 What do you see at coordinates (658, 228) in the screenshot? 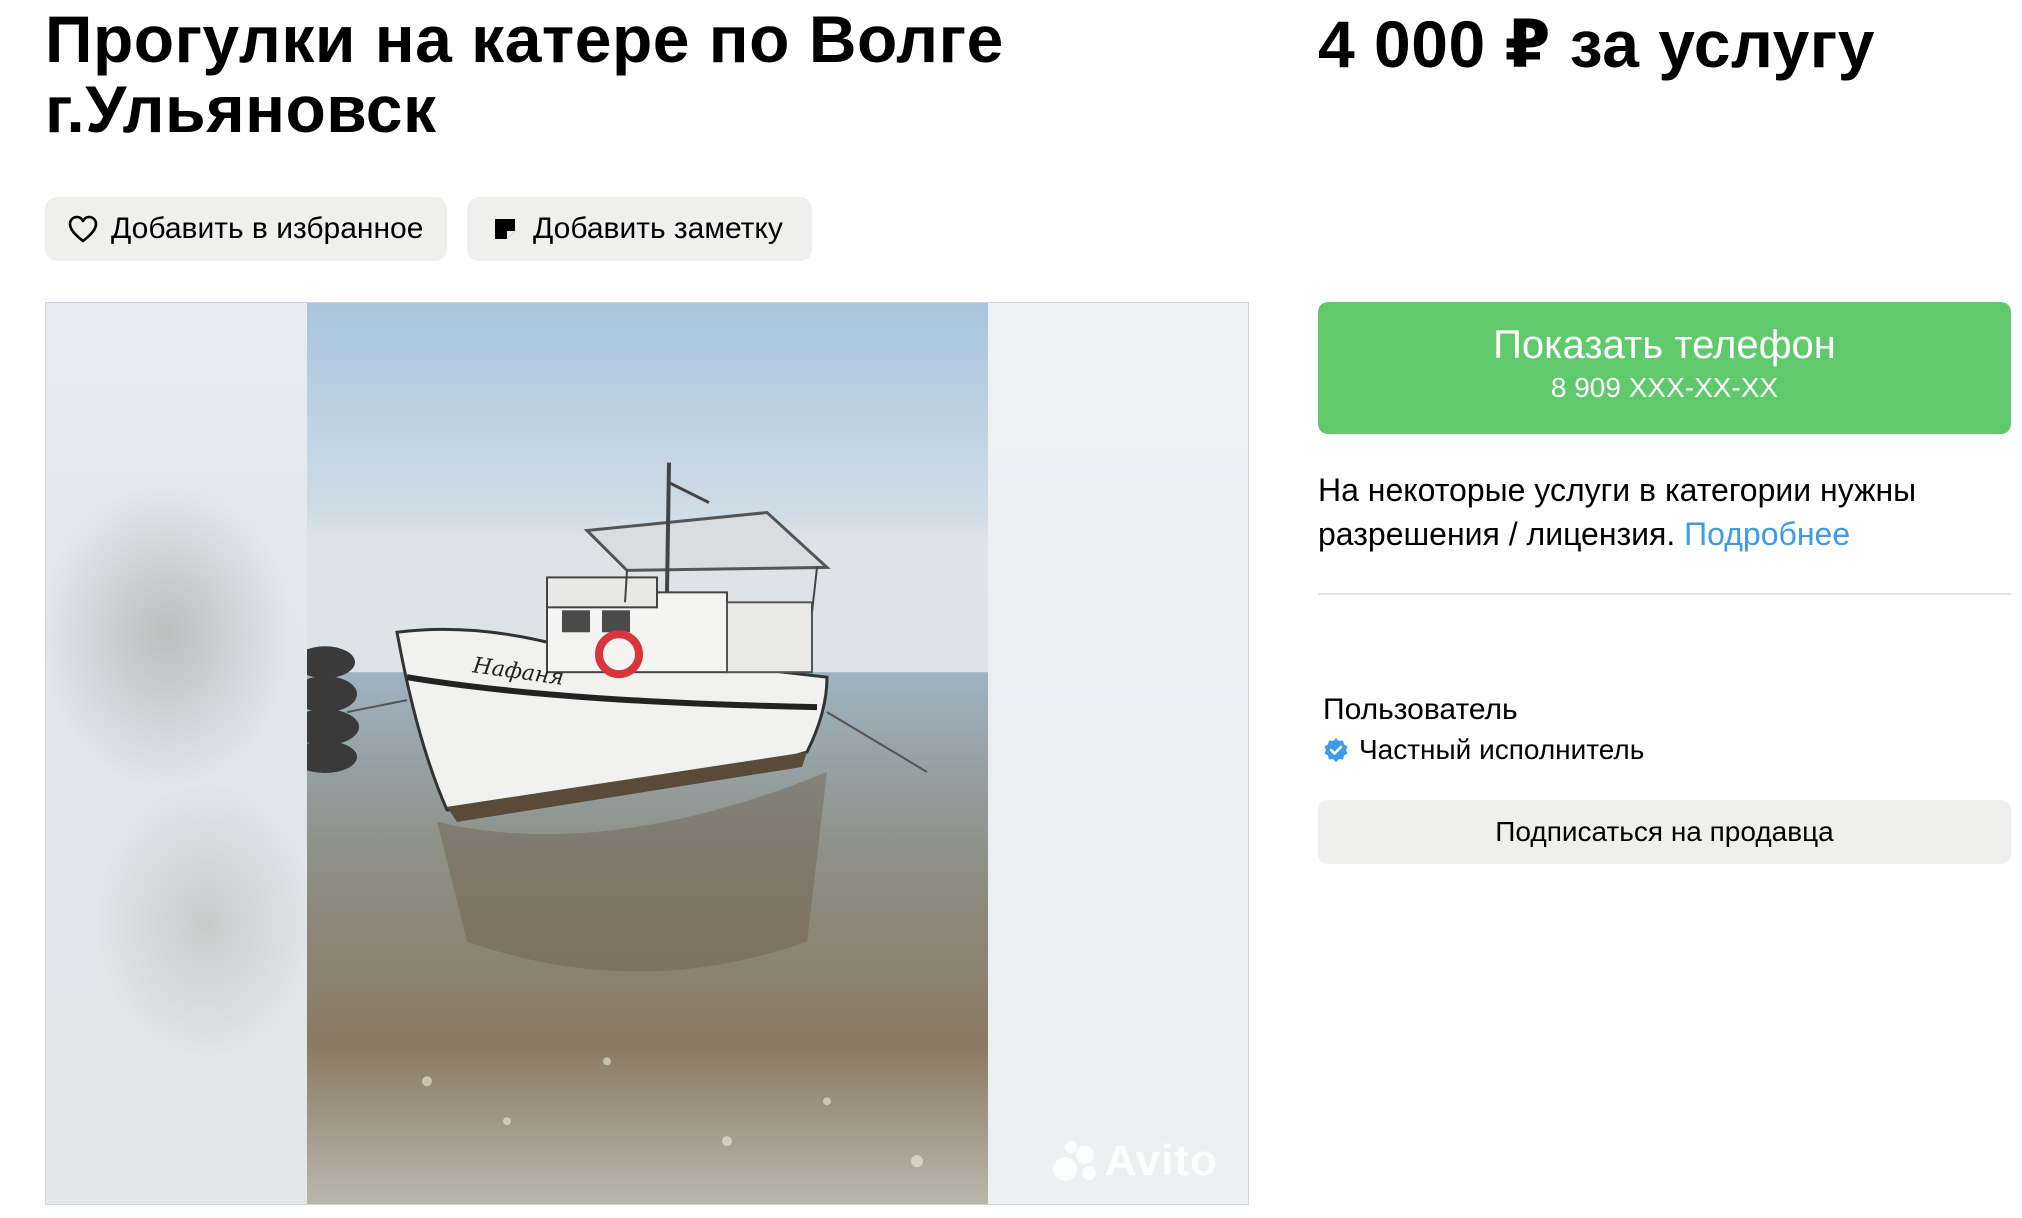
I see `add-note-label: Добавить заметку` at bounding box center [658, 228].